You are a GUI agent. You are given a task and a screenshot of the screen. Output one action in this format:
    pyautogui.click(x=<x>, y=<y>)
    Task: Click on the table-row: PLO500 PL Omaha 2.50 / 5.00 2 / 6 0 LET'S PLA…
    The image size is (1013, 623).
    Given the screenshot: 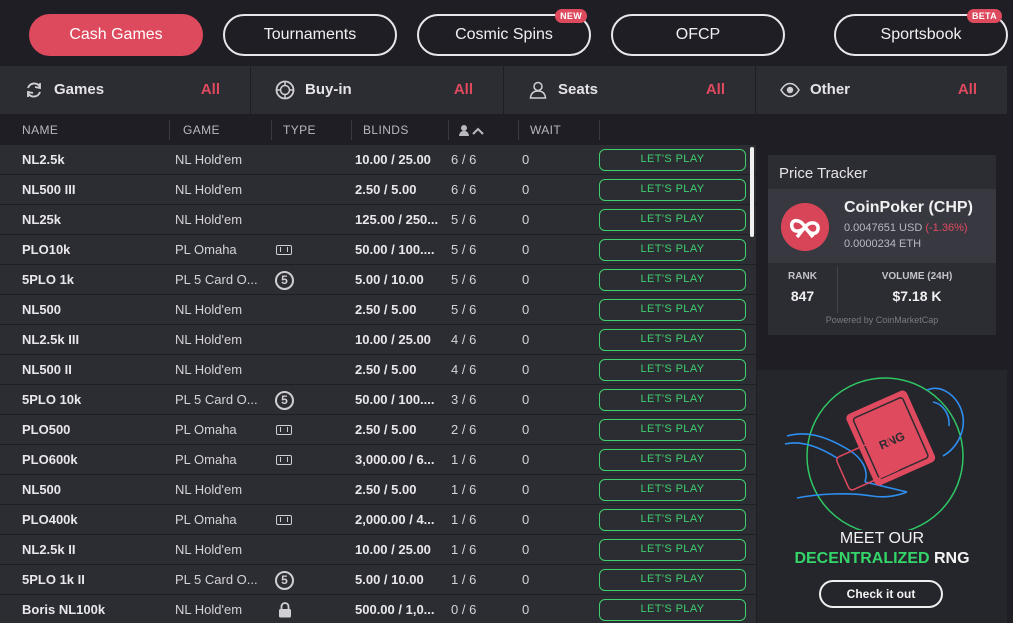 What is the action you would take?
    pyautogui.click(x=378, y=430)
    